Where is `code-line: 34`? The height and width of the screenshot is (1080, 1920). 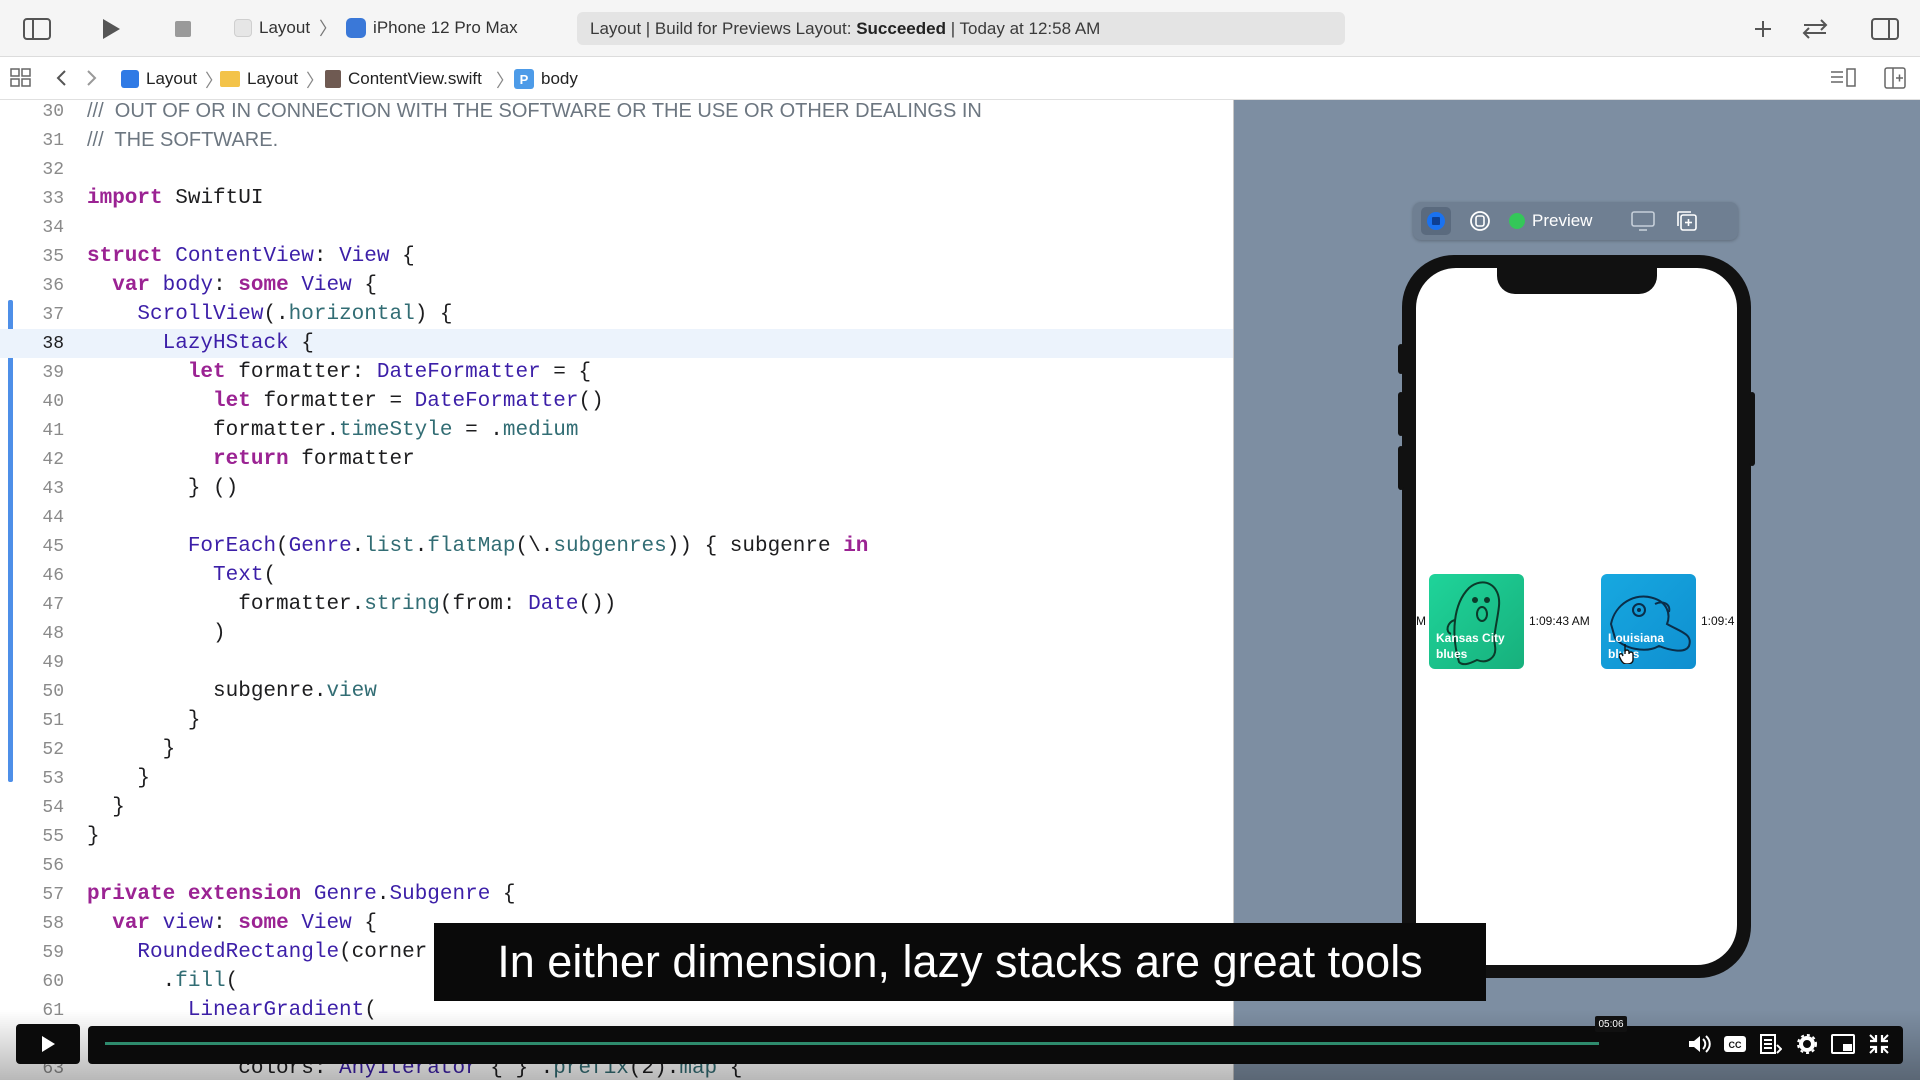
code-line: 34 is located at coordinates (53, 227).